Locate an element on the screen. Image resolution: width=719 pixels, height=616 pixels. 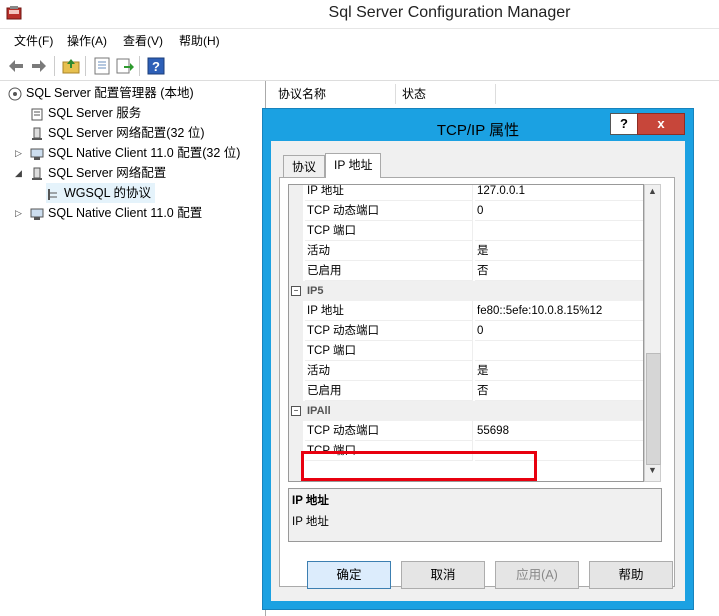
menu-view: 查看(V) is located at coordinates (143, 40).